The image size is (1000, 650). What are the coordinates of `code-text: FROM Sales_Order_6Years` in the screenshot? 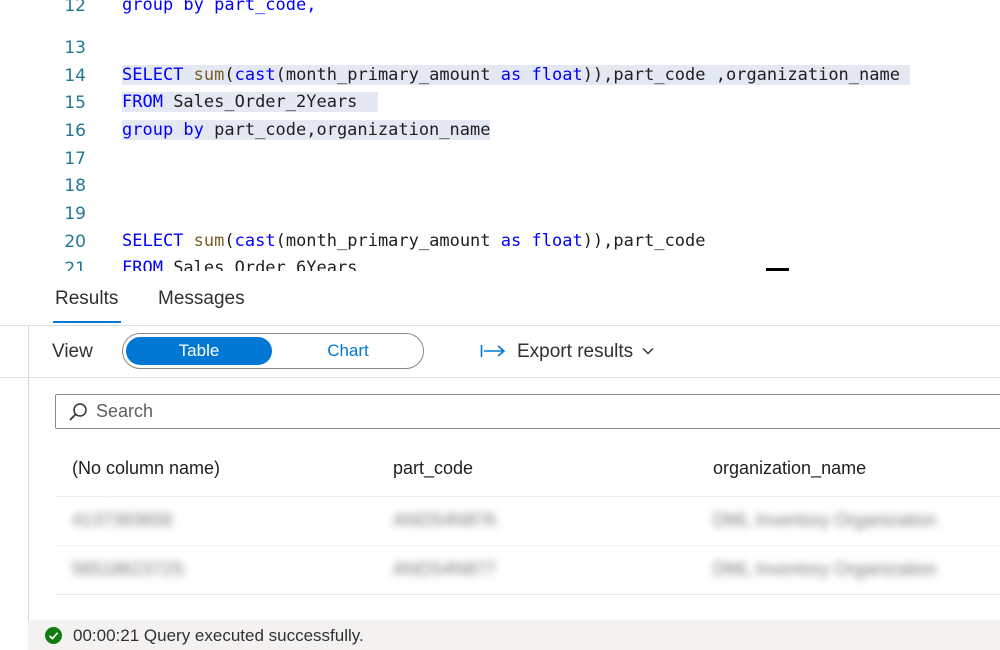 It's located at (239, 264).